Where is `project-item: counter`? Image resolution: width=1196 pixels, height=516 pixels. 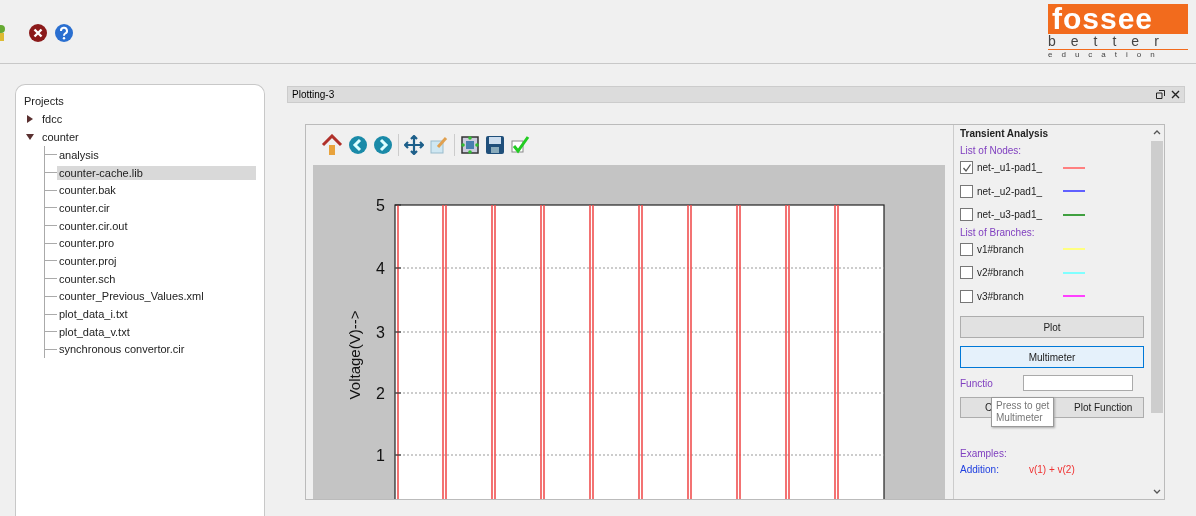
project-item: counter is located at coordinates (140, 137).